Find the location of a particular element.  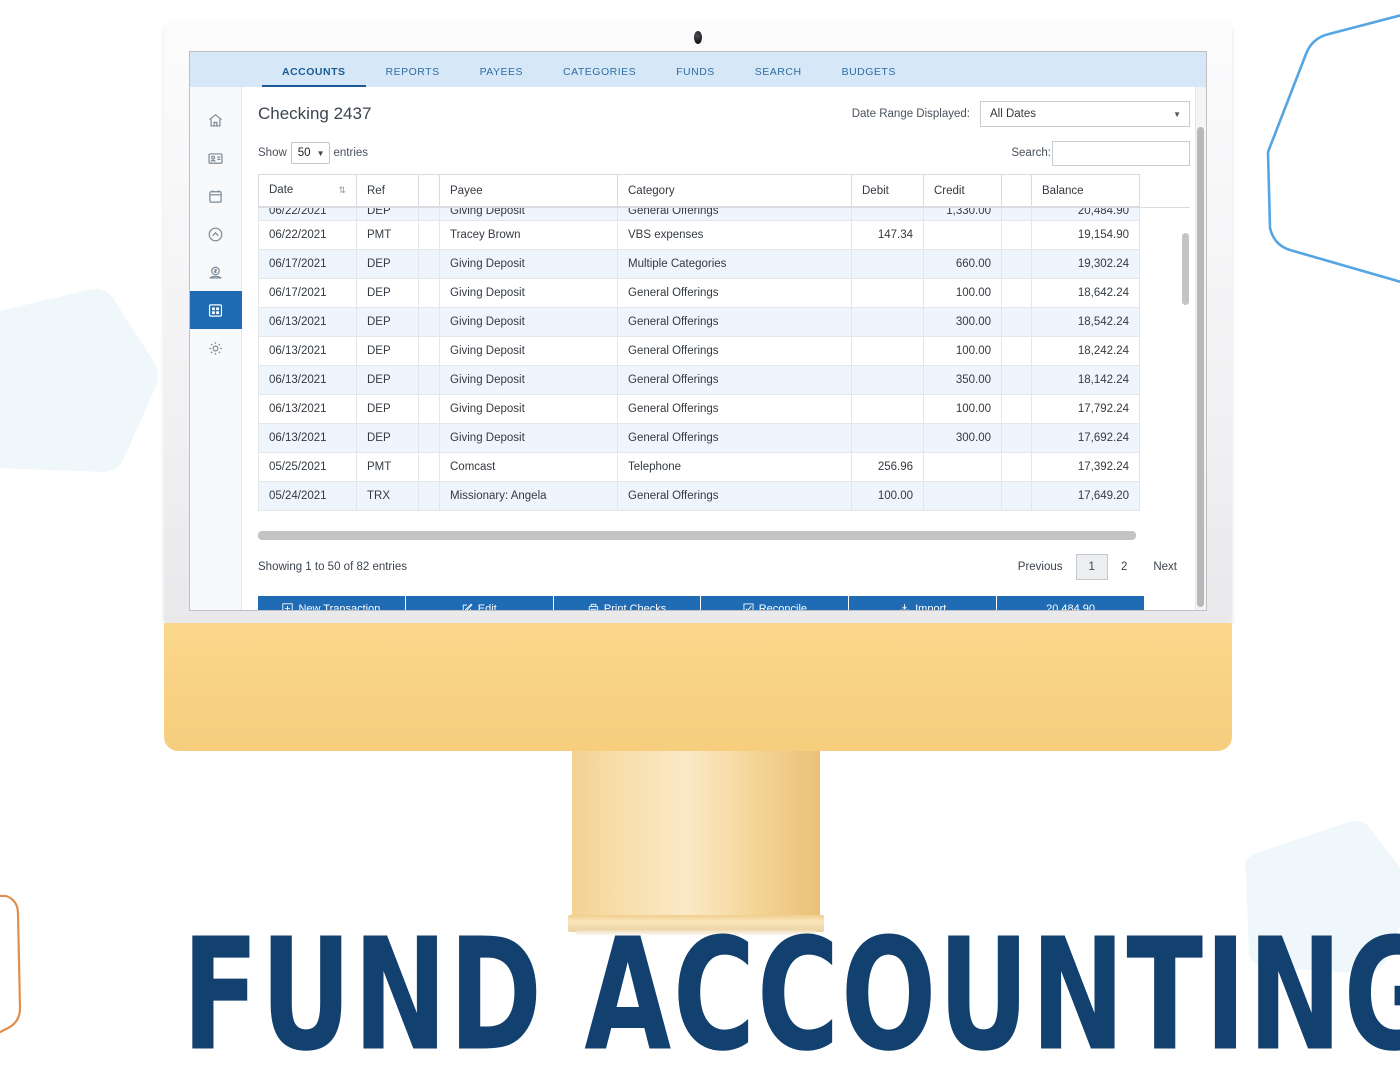

table-horizontal-scrollbar-thumb is located at coordinates (697, 535).